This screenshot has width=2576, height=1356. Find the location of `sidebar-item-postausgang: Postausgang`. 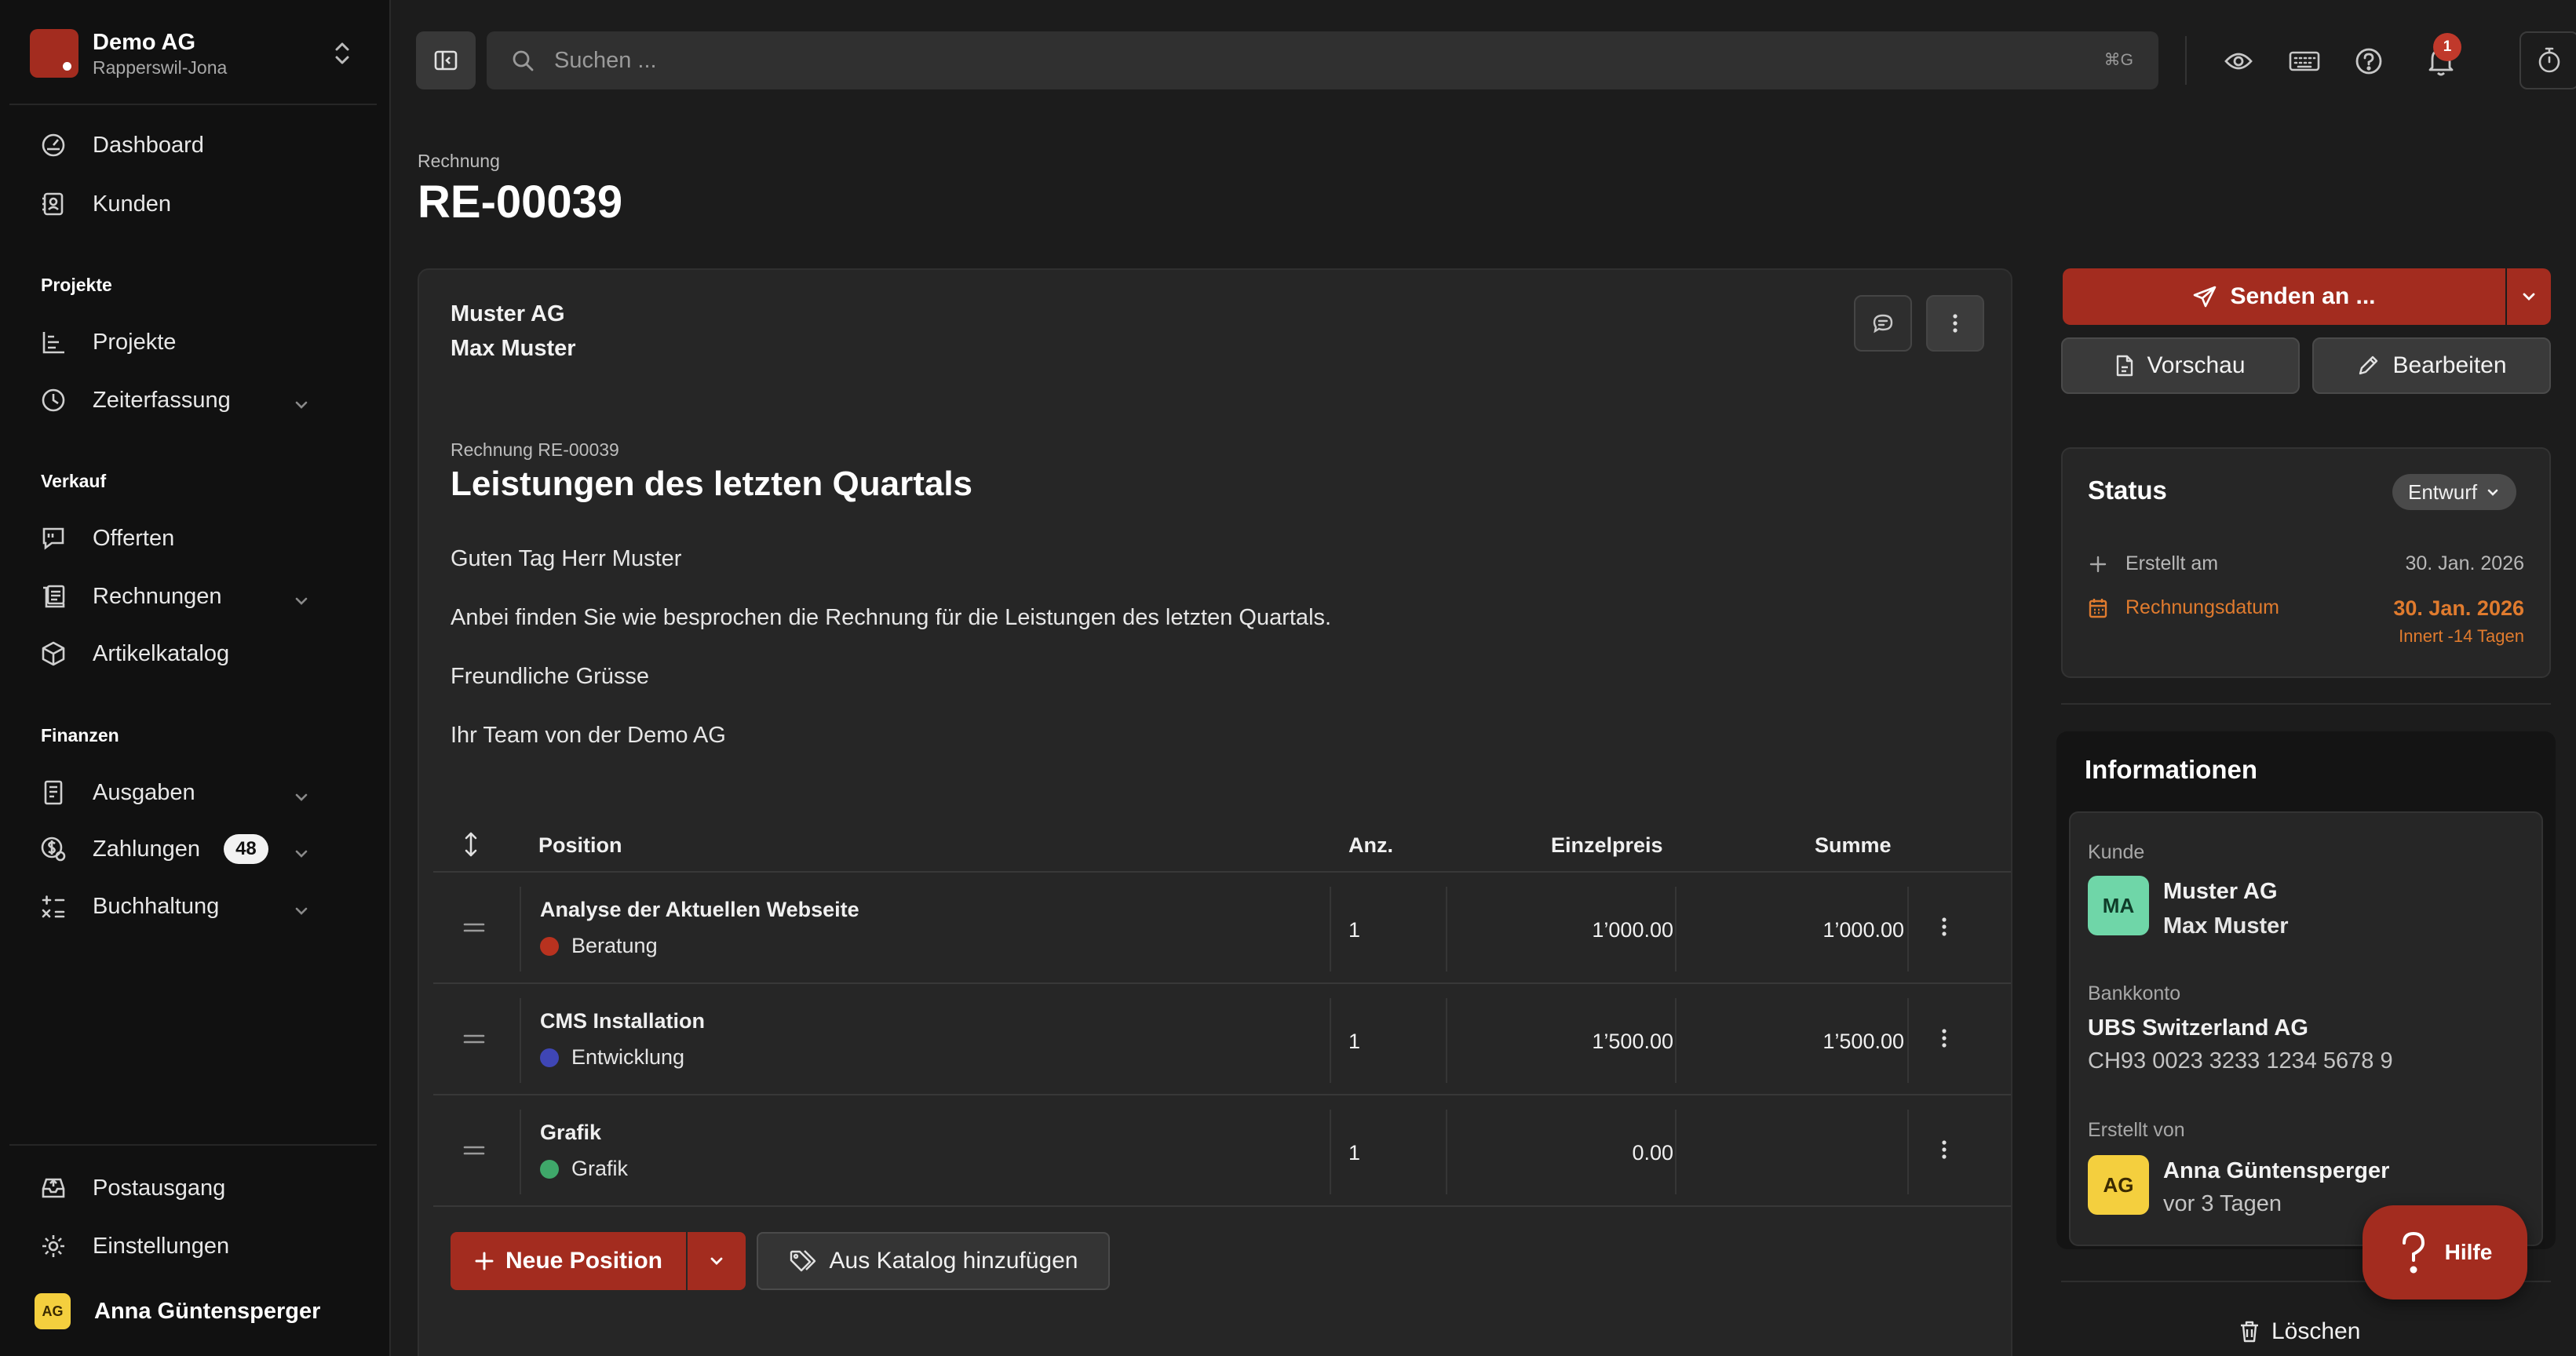

sidebar-item-postausgang: Postausgang is located at coordinates (189, 1188).